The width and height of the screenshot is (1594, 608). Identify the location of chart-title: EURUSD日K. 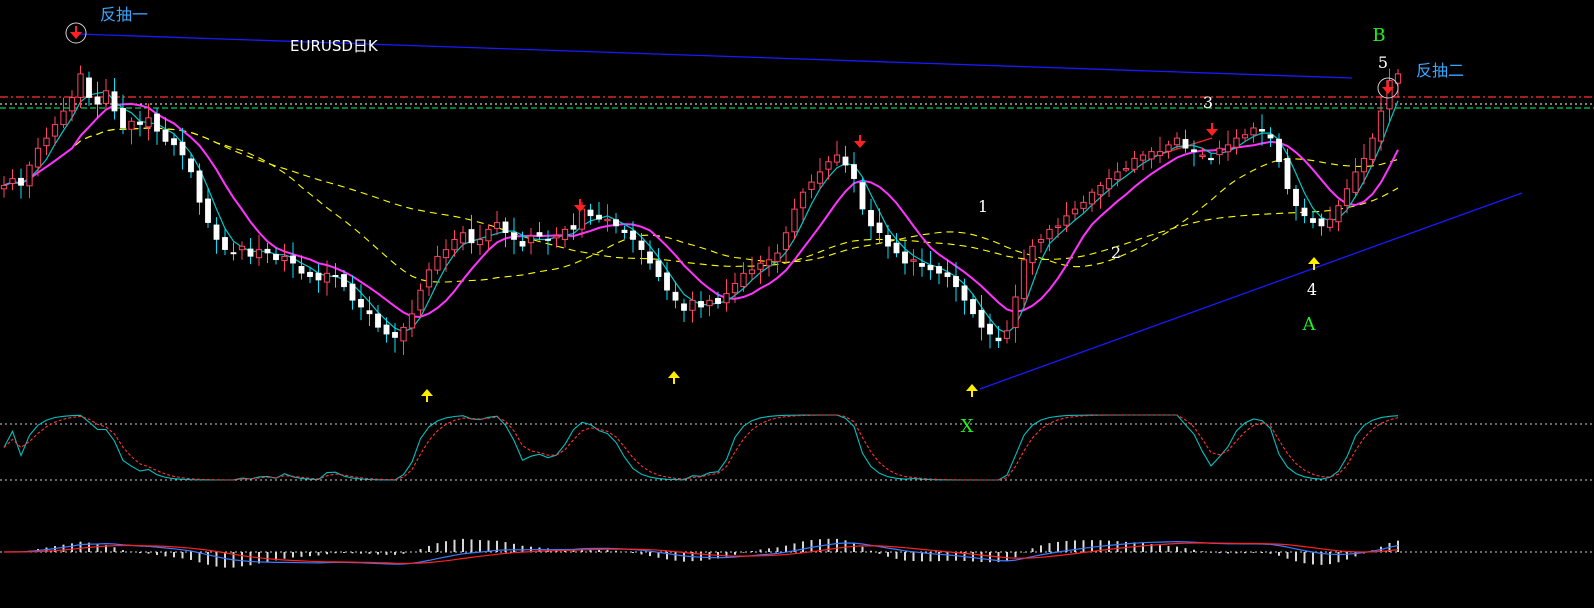
(334, 46).